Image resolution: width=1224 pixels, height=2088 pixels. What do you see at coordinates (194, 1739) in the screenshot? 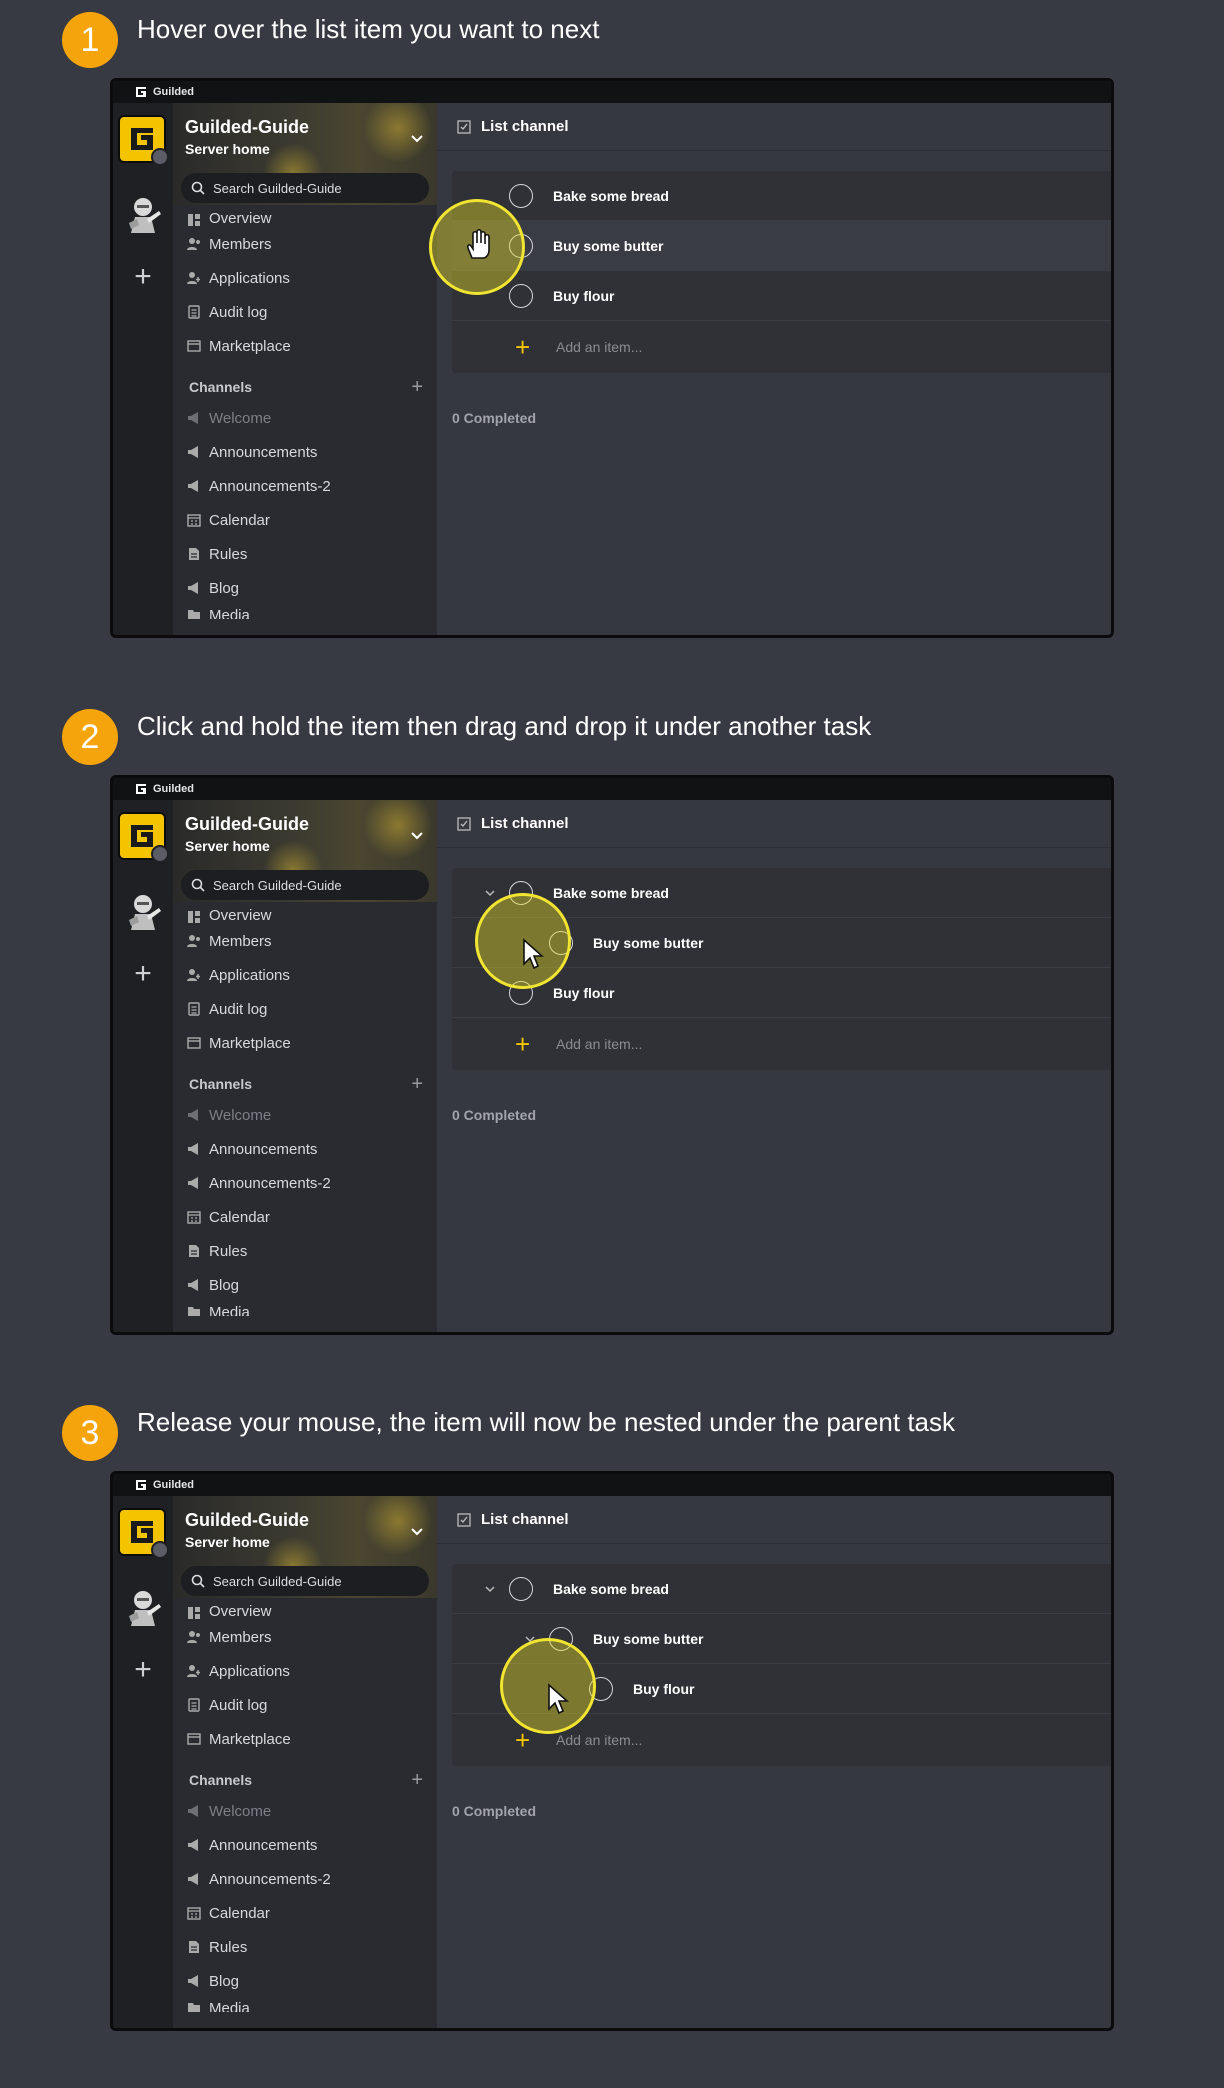
I see `marketplace-icon` at bounding box center [194, 1739].